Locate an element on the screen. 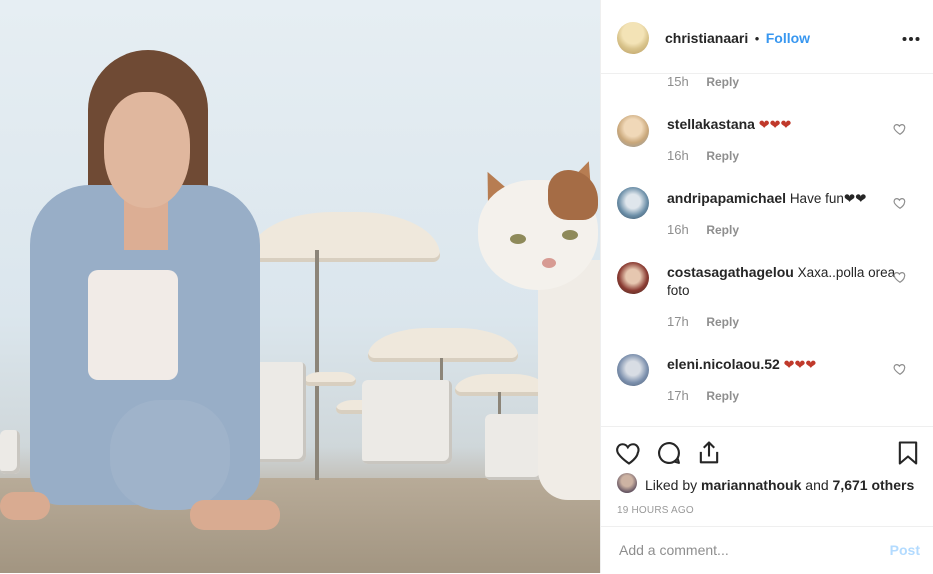 The height and width of the screenshot is (574, 933). commenter-username: eleni.nicolaou.52 is located at coordinates (723, 364).